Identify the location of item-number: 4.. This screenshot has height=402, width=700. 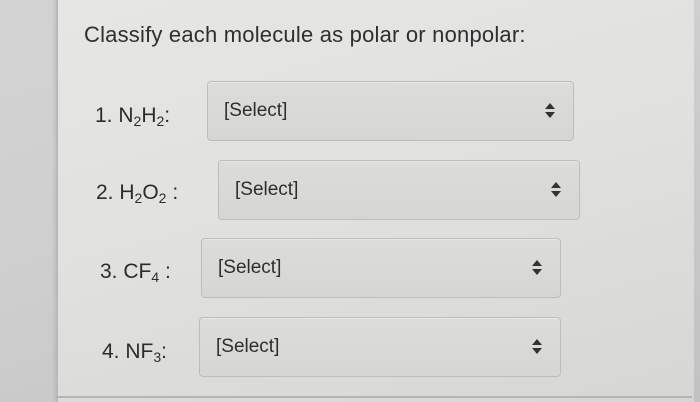
(111, 351).